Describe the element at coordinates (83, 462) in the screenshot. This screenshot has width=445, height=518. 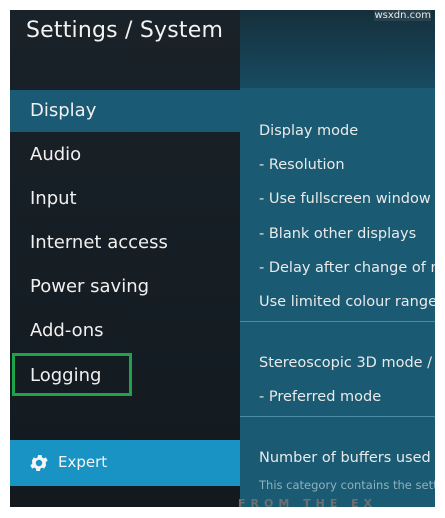
I see `expert-label: Expert` at that location.